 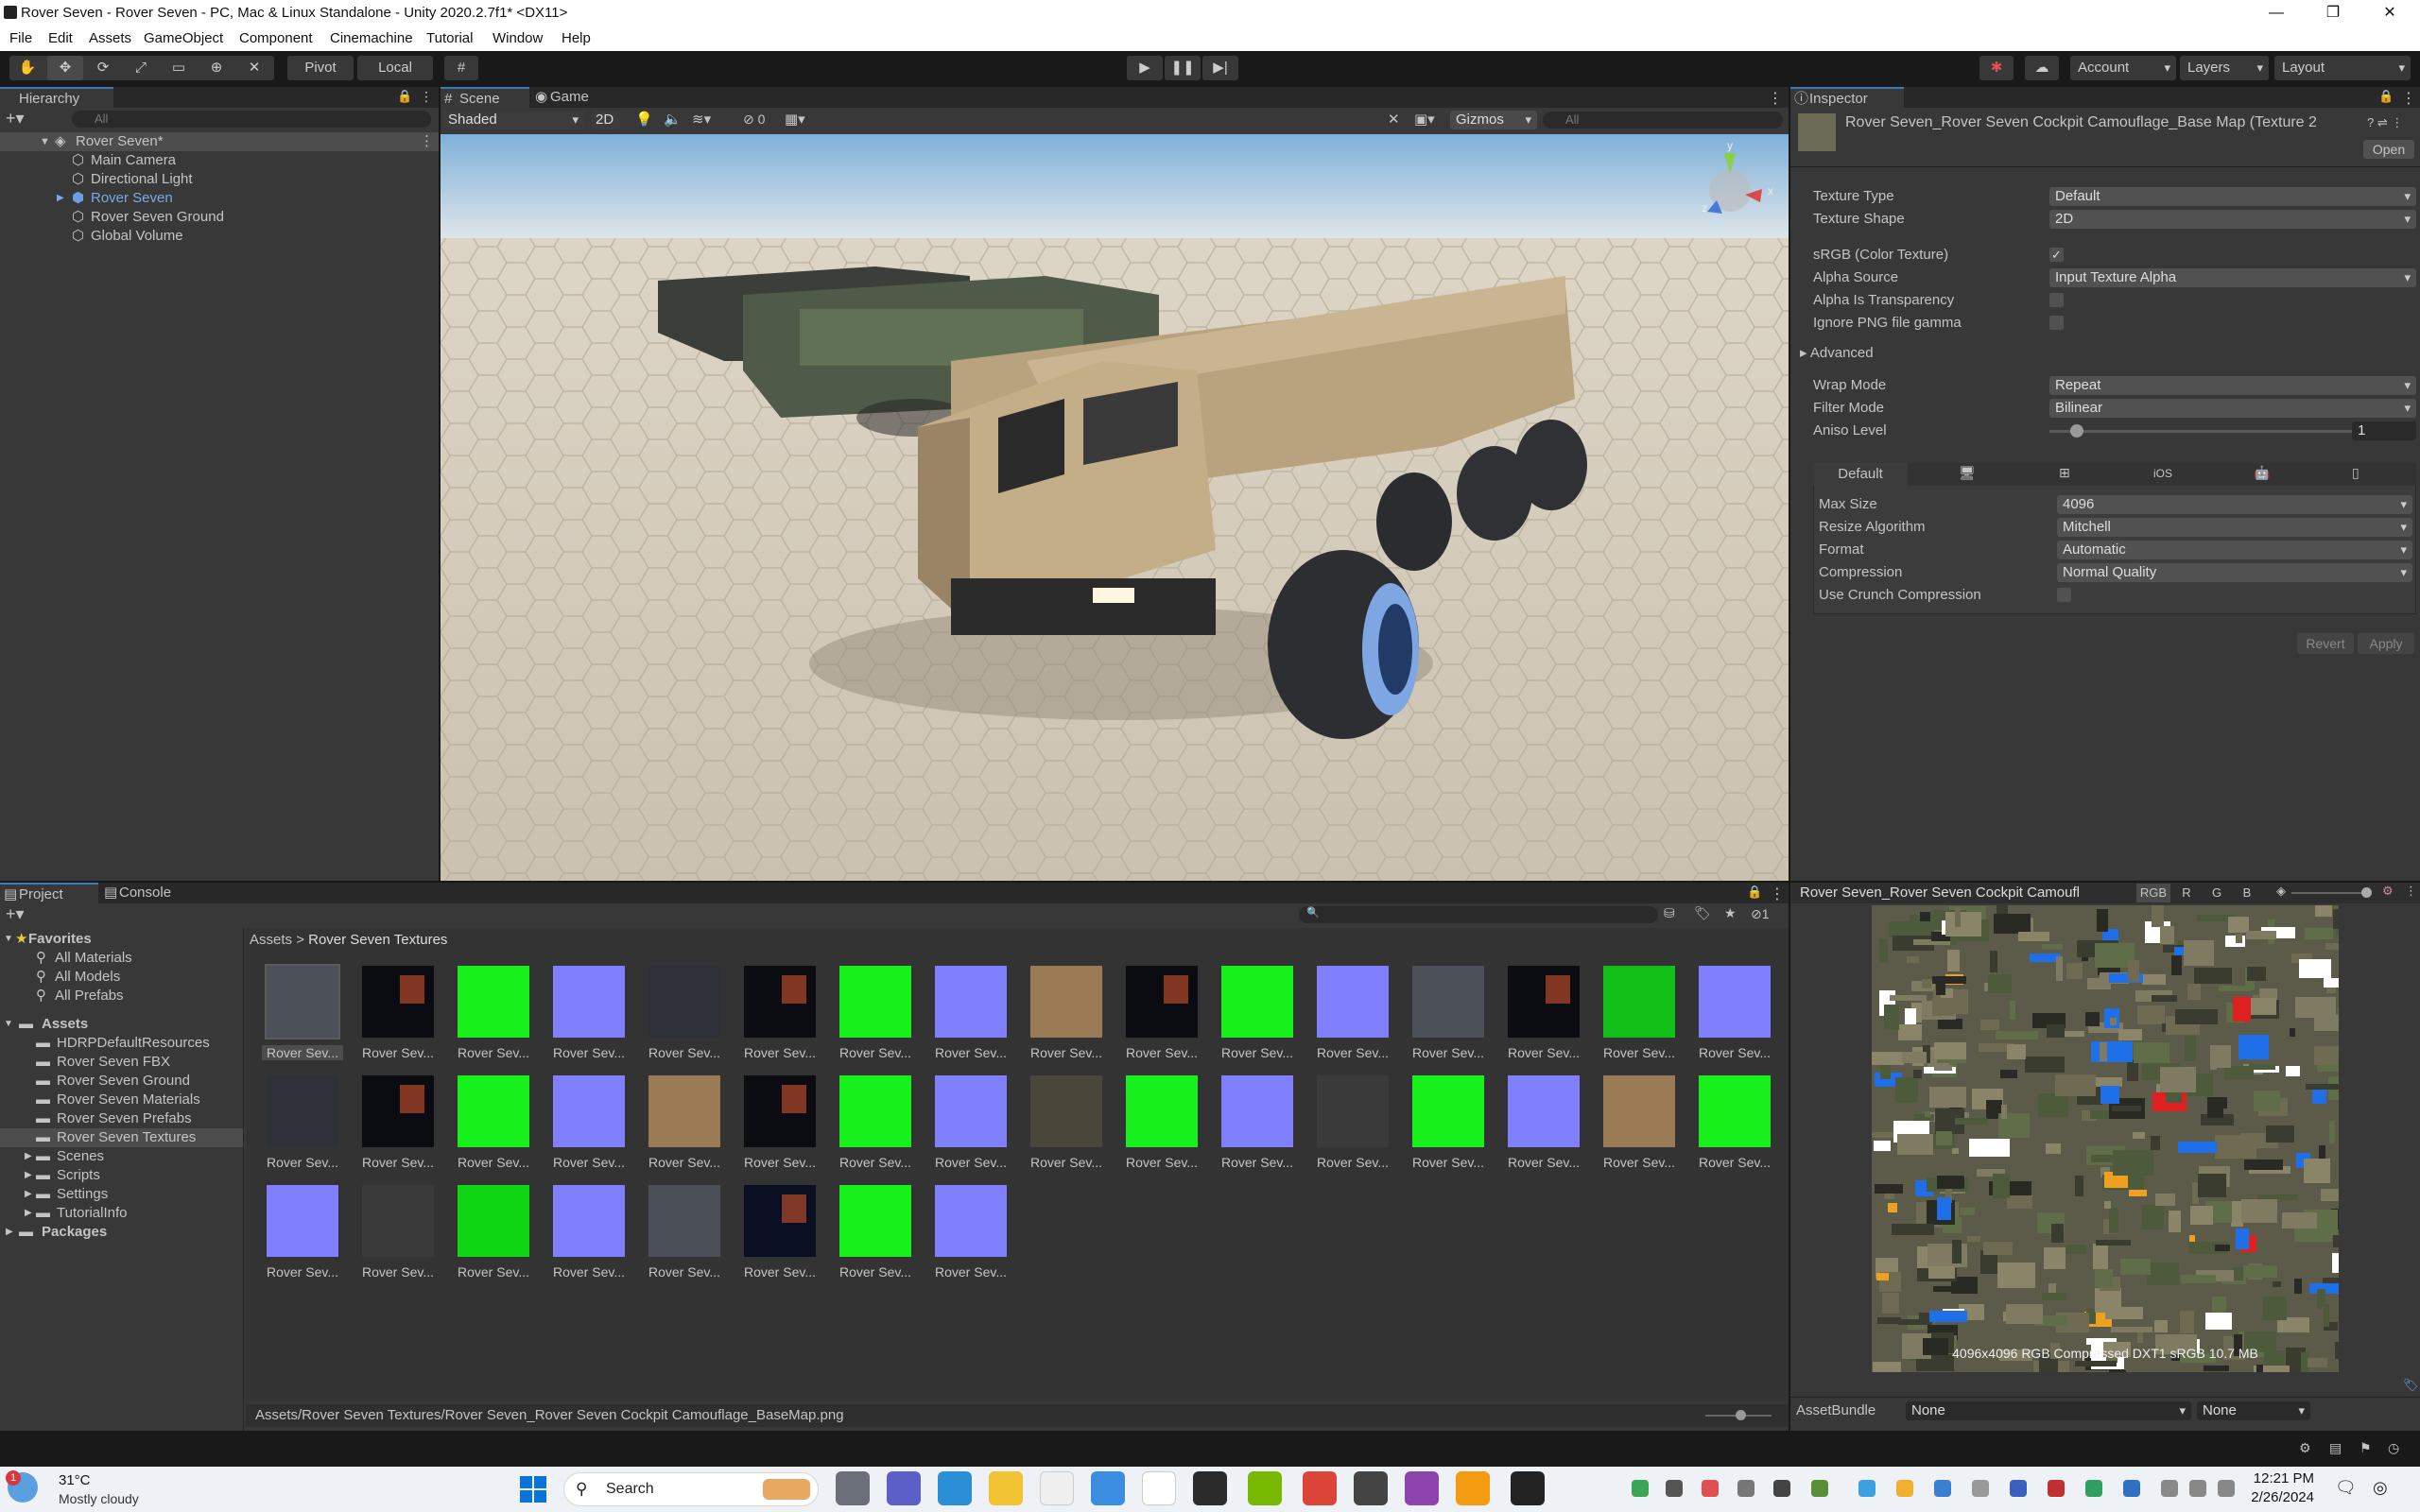 I want to click on apply-button: Apply, so click(x=2386, y=643).